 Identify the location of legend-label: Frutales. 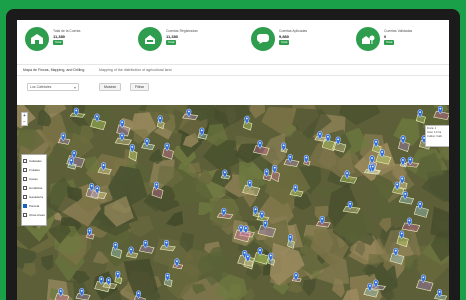
(34, 169).